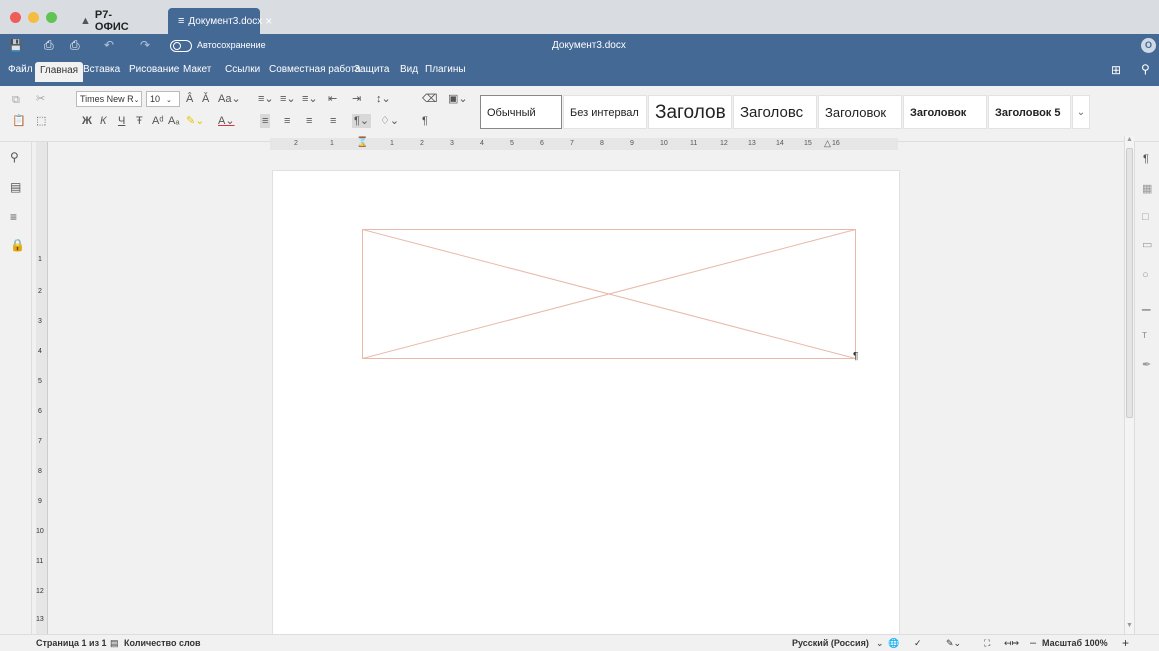 Image resolution: width=1159 pixels, height=651 pixels. Describe the element at coordinates (371, 70) in the screenshot. I see `tab-protection: Защита` at that location.